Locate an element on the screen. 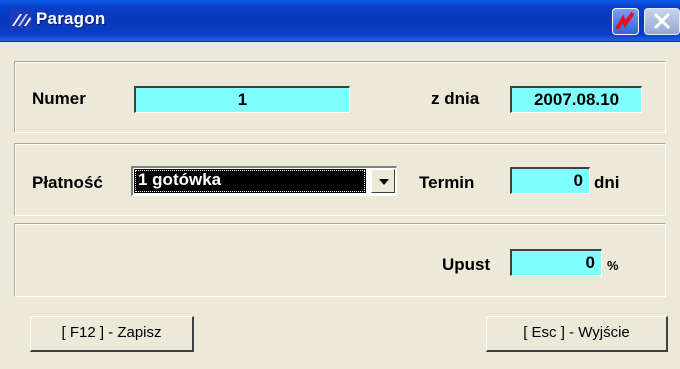 The image size is (680, 369). date-label: z dnia is located at coordinates (455, 98).